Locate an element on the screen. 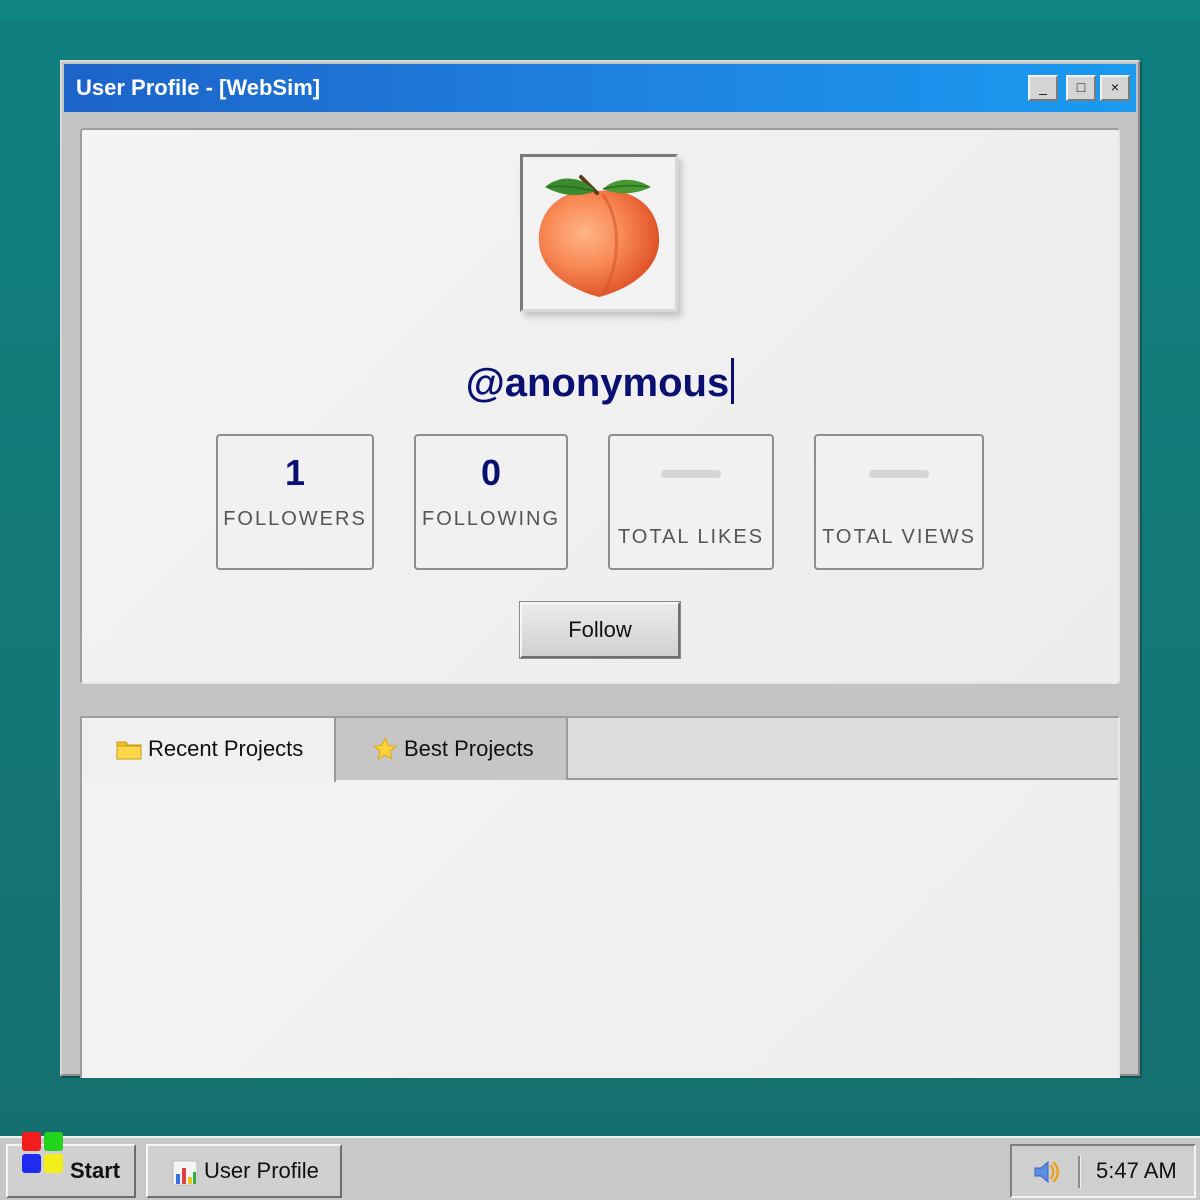 This screenshot has height=1200, width=1200. windows-logo-icon is located at coordinates (42, 1152).